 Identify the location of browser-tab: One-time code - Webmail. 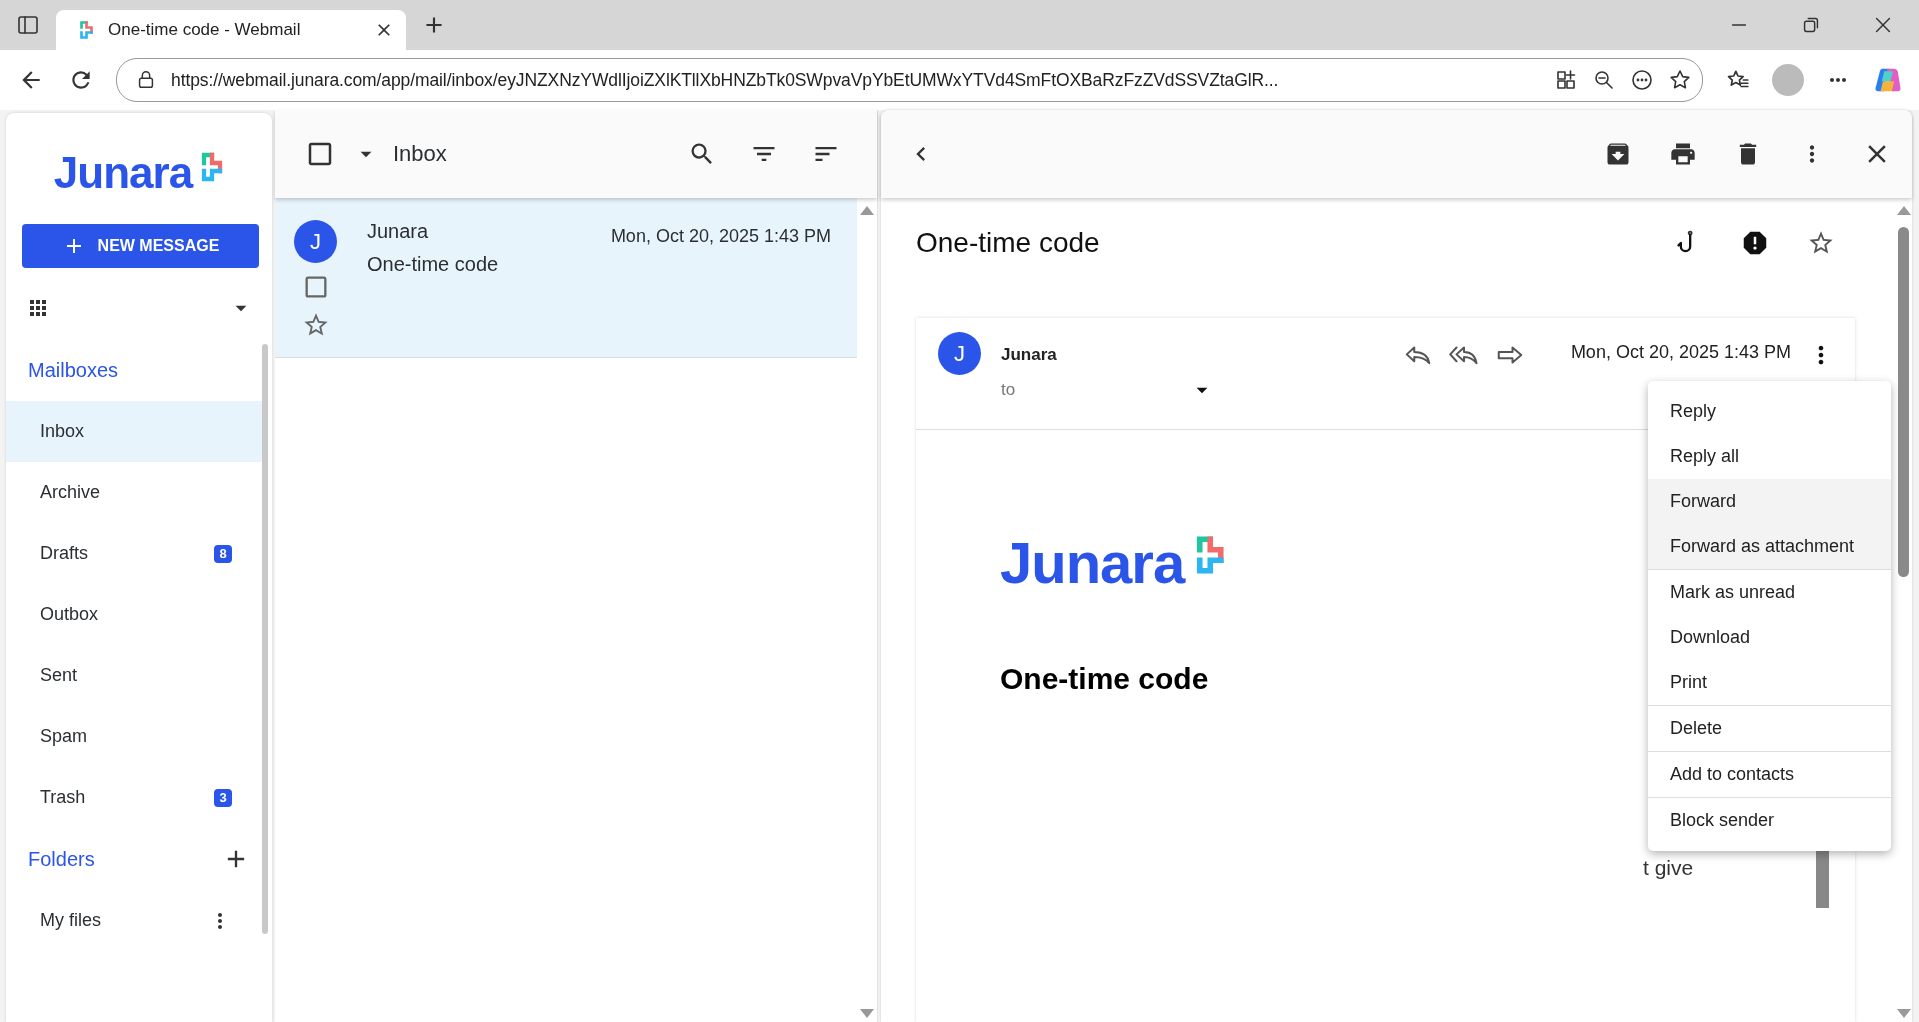
(231, 30).